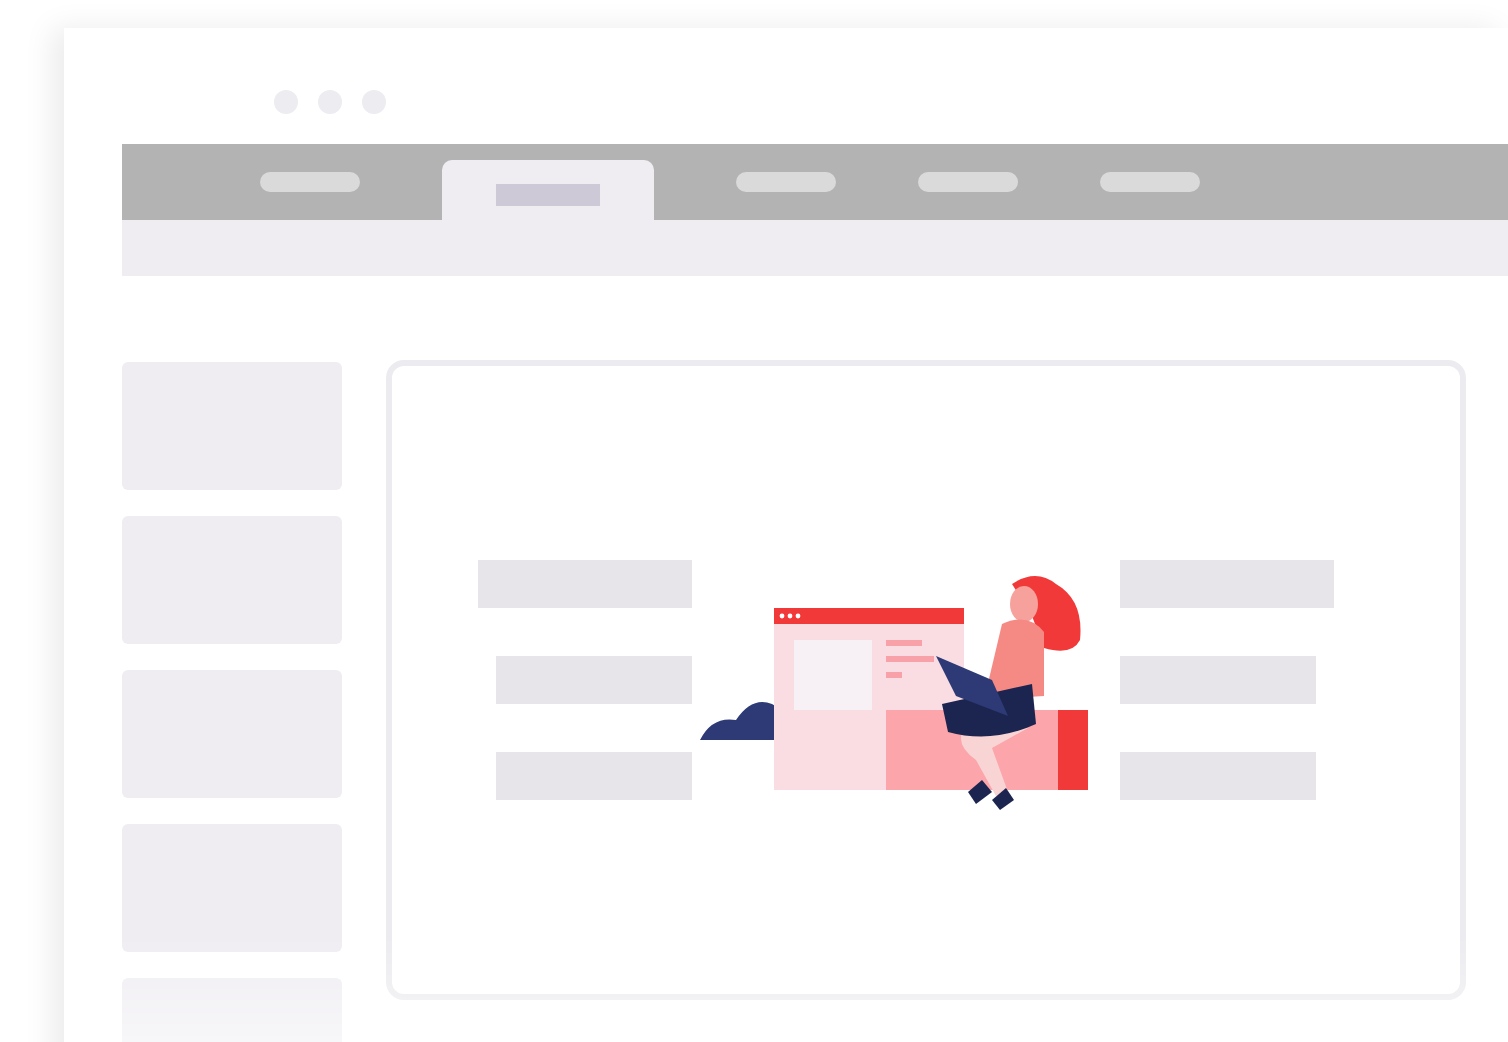 Image resolution: width=1508 pixels, height=1042 pixels. Describe the element at coordinates (548, 190) in the screenshot. I see `tab` at that location.